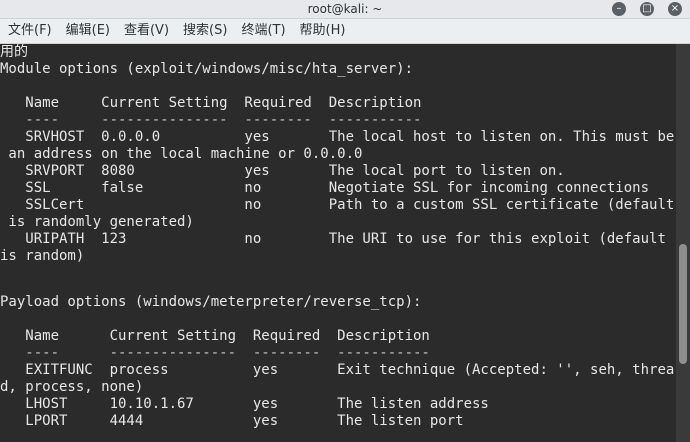  Describe the element at coordinates (244, 404) in the screenshot. I see `terminal-line: LHOST 10.10.1.67 yes The listen address` at that location.